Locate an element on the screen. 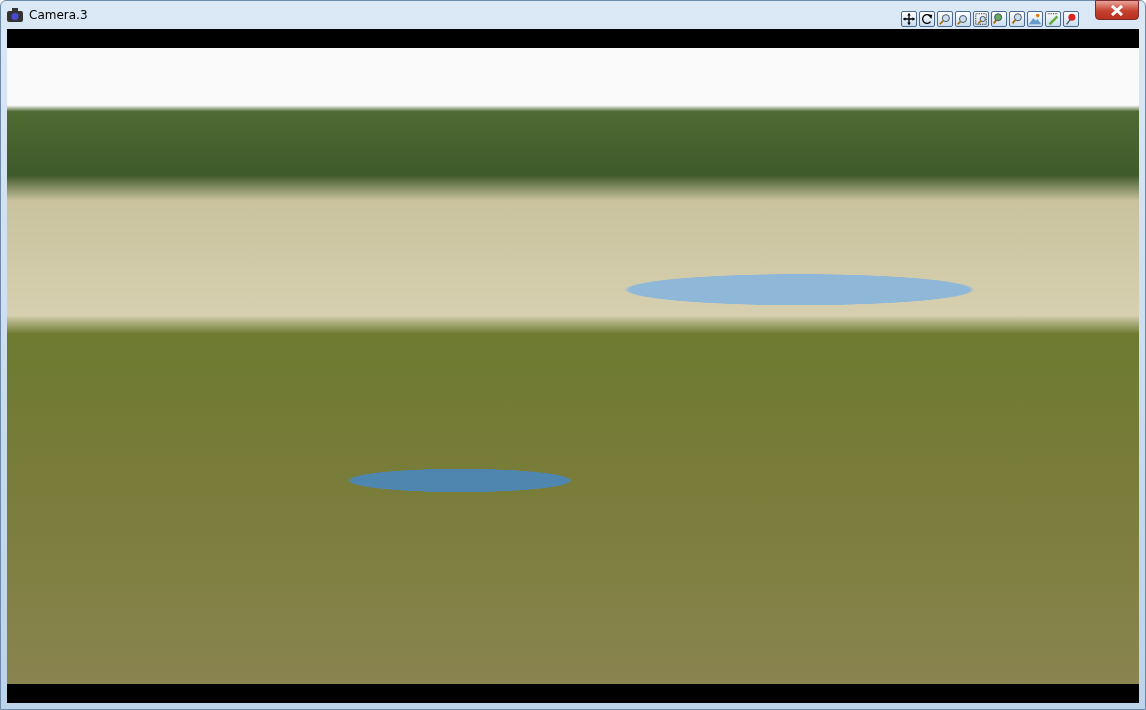 The image size is (1146, 710). landscape-button is located at coordinates (1035, 19).